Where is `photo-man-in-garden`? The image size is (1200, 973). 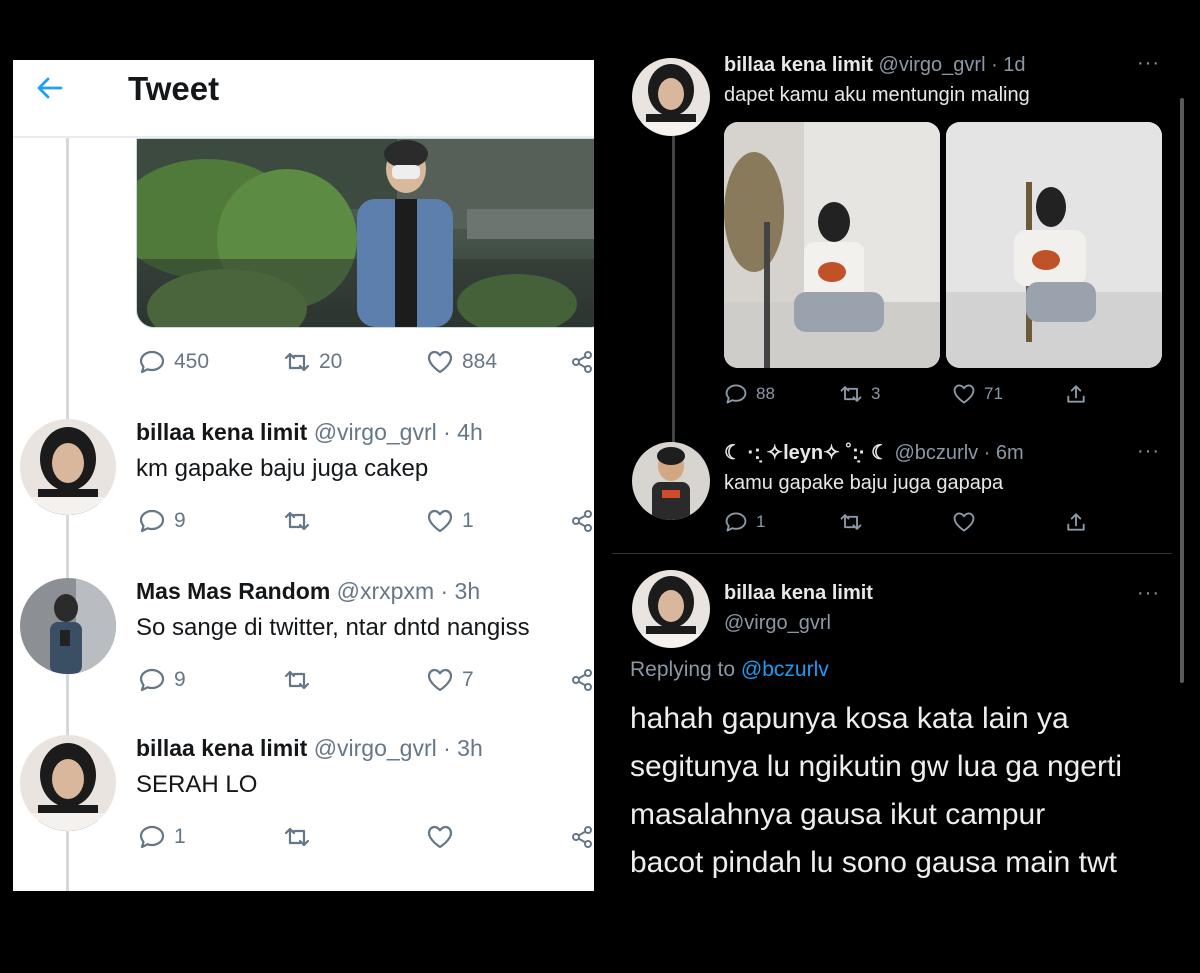 photo-man-in-garden is located at coordinates (365, 233).